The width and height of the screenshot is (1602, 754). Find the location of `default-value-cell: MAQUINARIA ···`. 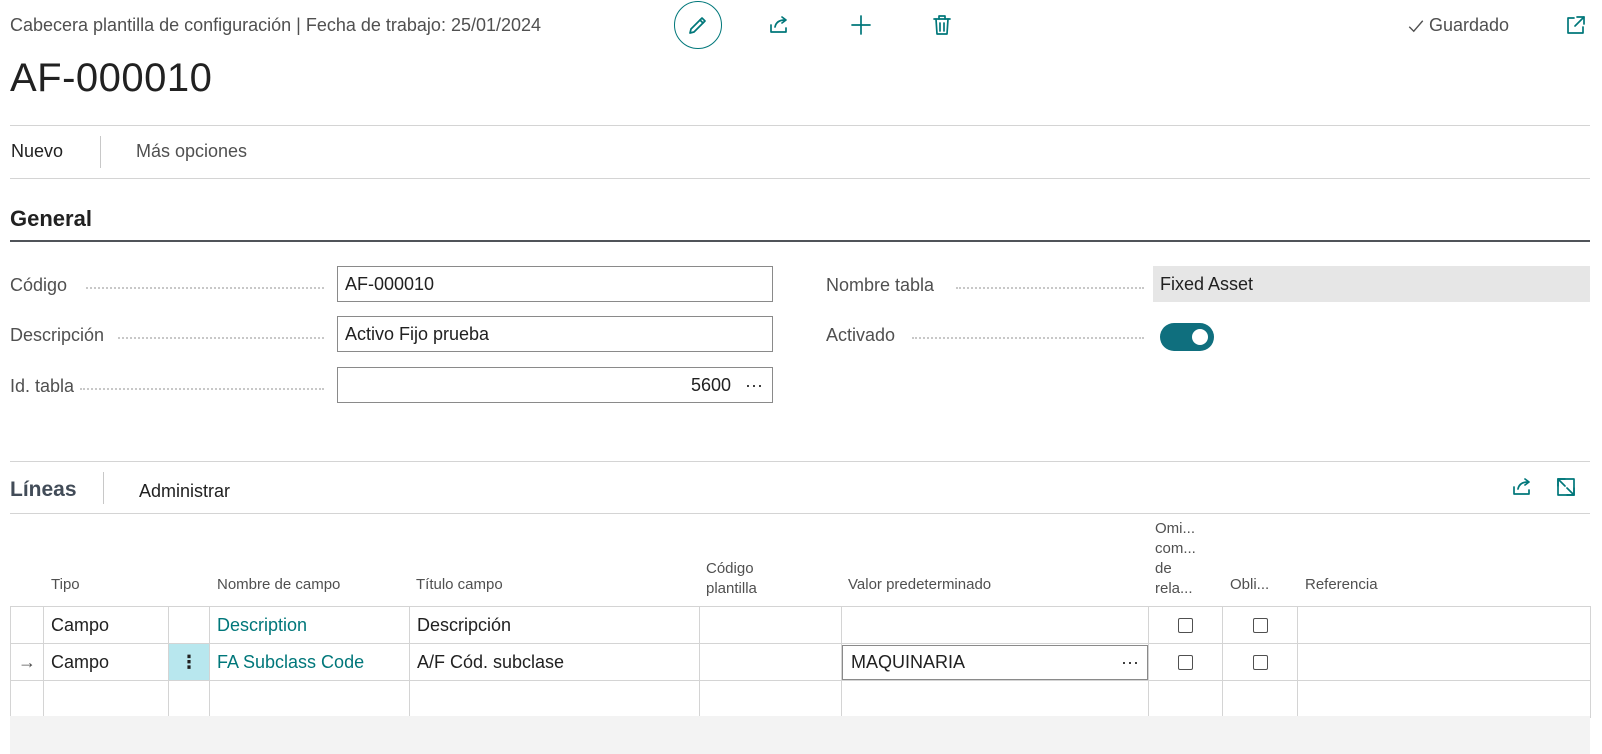

default-value-cell: MAQUINARIA ··· is located at coordinates (995, 662).